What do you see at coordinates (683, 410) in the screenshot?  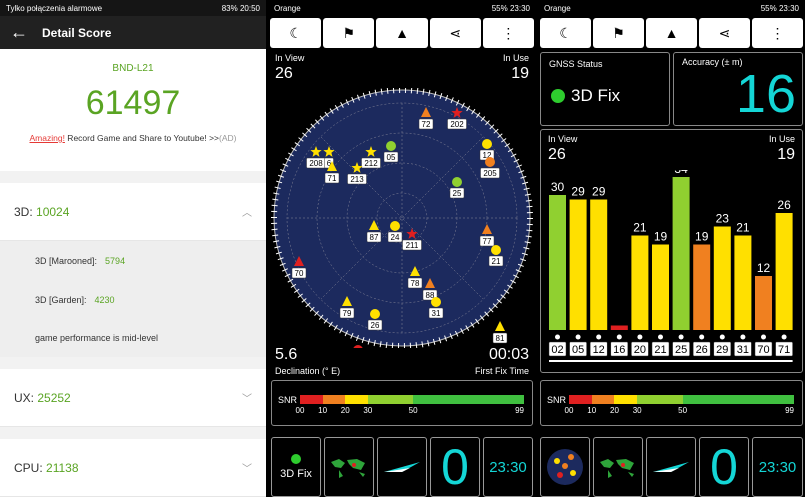 I see `snr-tick: 50` at bounding box center [683, 410].